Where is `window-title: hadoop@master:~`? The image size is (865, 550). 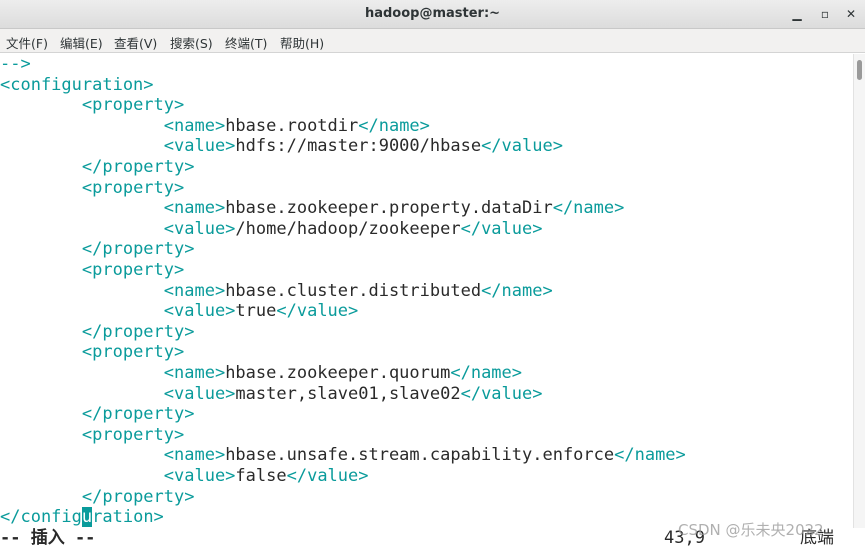 window-title: hadoop@master:~ is located at coordinates (432, 13).